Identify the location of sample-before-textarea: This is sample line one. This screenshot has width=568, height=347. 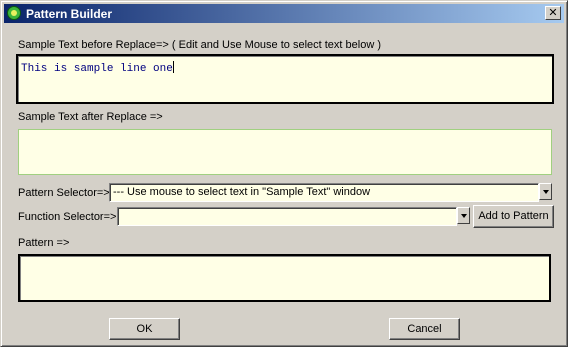
(285, 79).